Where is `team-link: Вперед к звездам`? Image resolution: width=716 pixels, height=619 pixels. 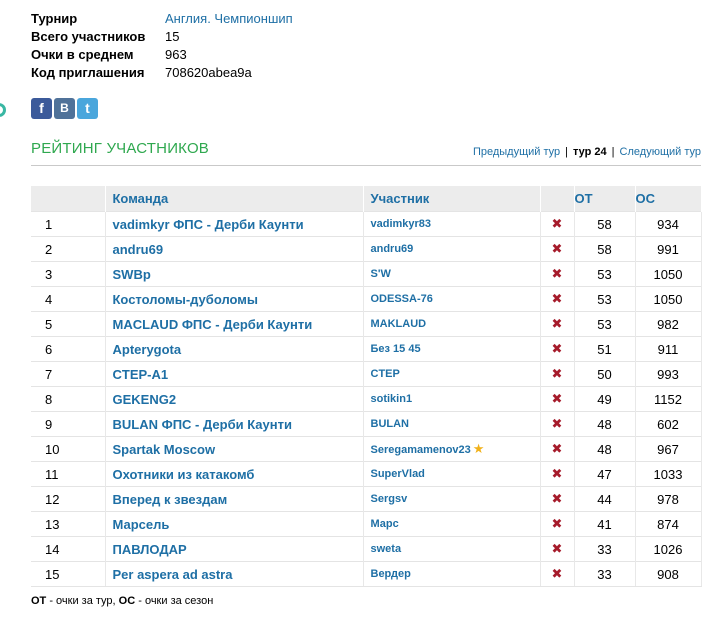
team-link: Вперед к звездам is located at coordinates (234, 499).